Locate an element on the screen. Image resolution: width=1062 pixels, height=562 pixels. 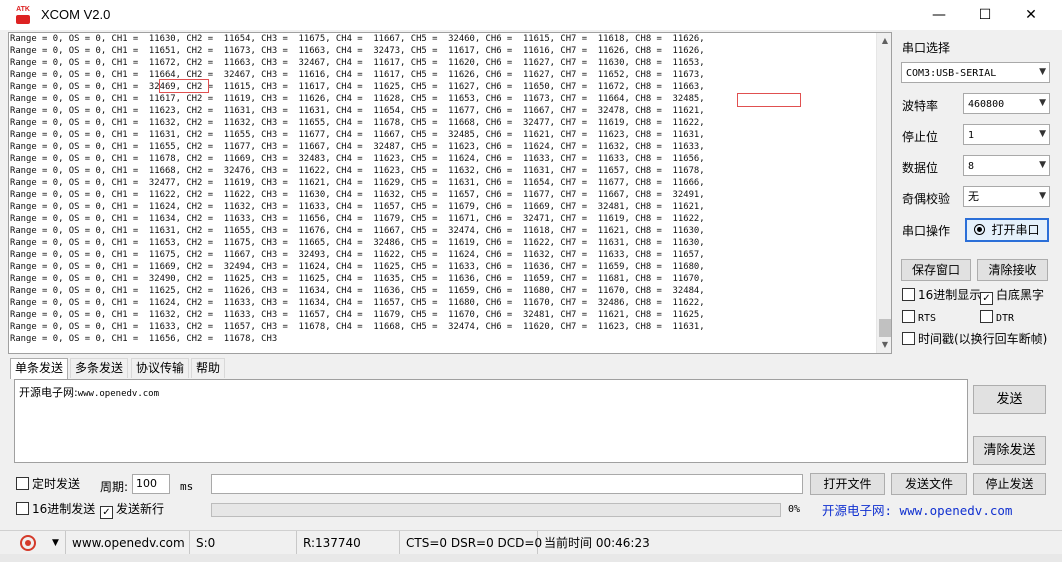
dtr-checkbox: DTR is located at coordinates (997, 318).